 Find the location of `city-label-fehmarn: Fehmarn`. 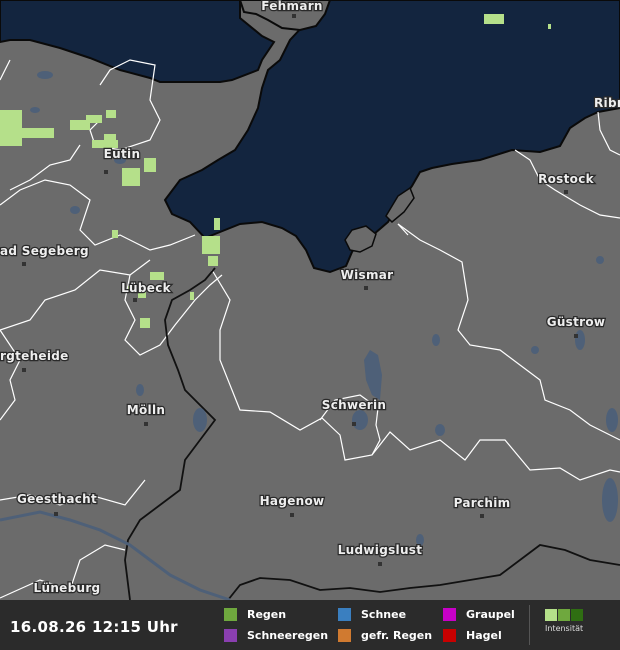

city-label-fehmarn: Fehmarn is located at coordinates (292, 6).